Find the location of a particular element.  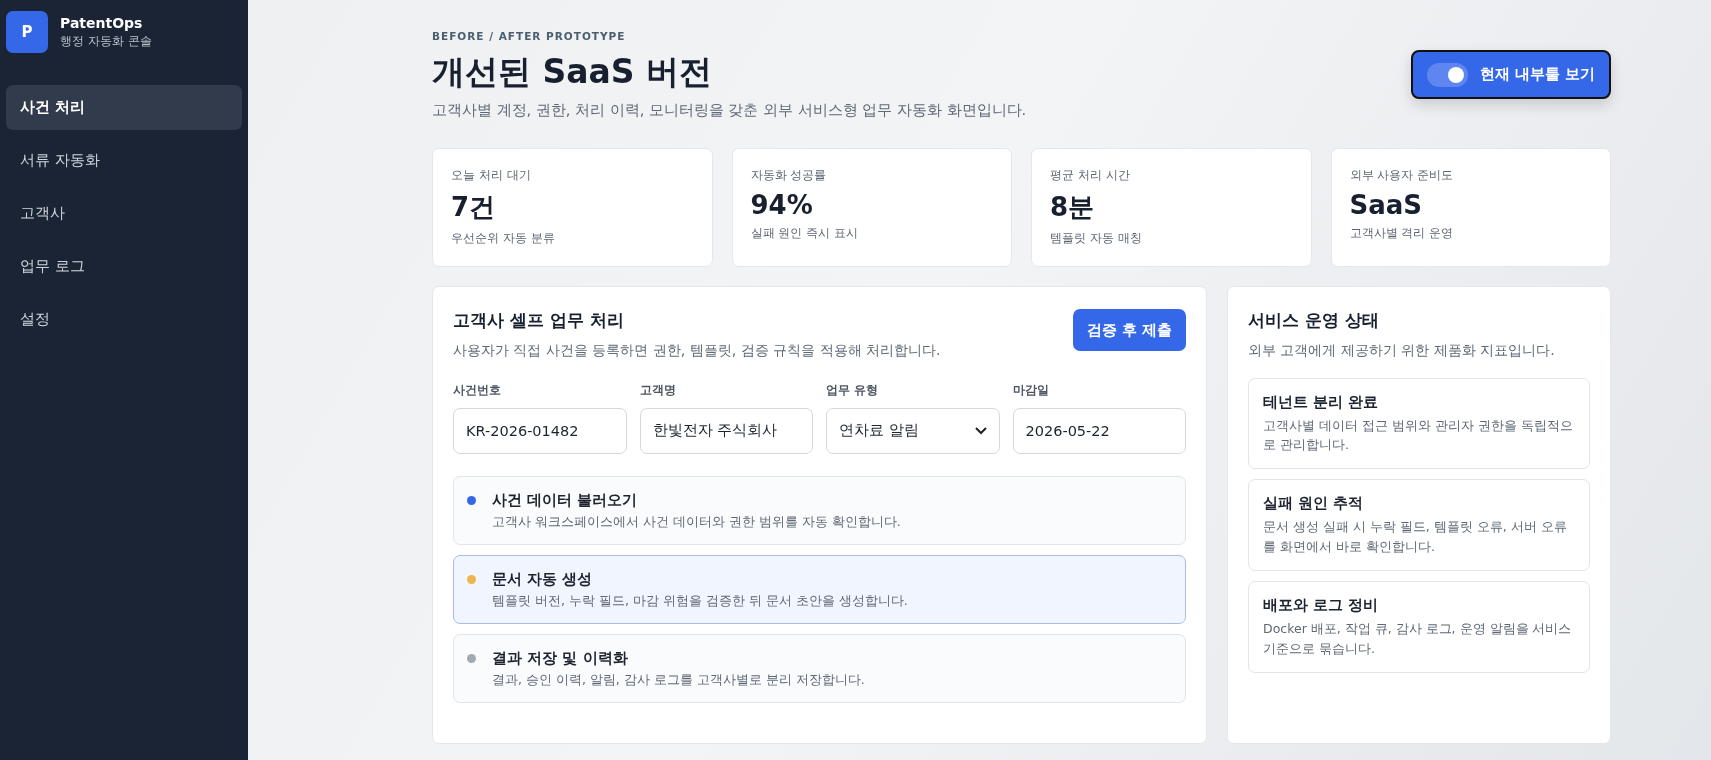

logo: P is located at coordinates (27, 32).